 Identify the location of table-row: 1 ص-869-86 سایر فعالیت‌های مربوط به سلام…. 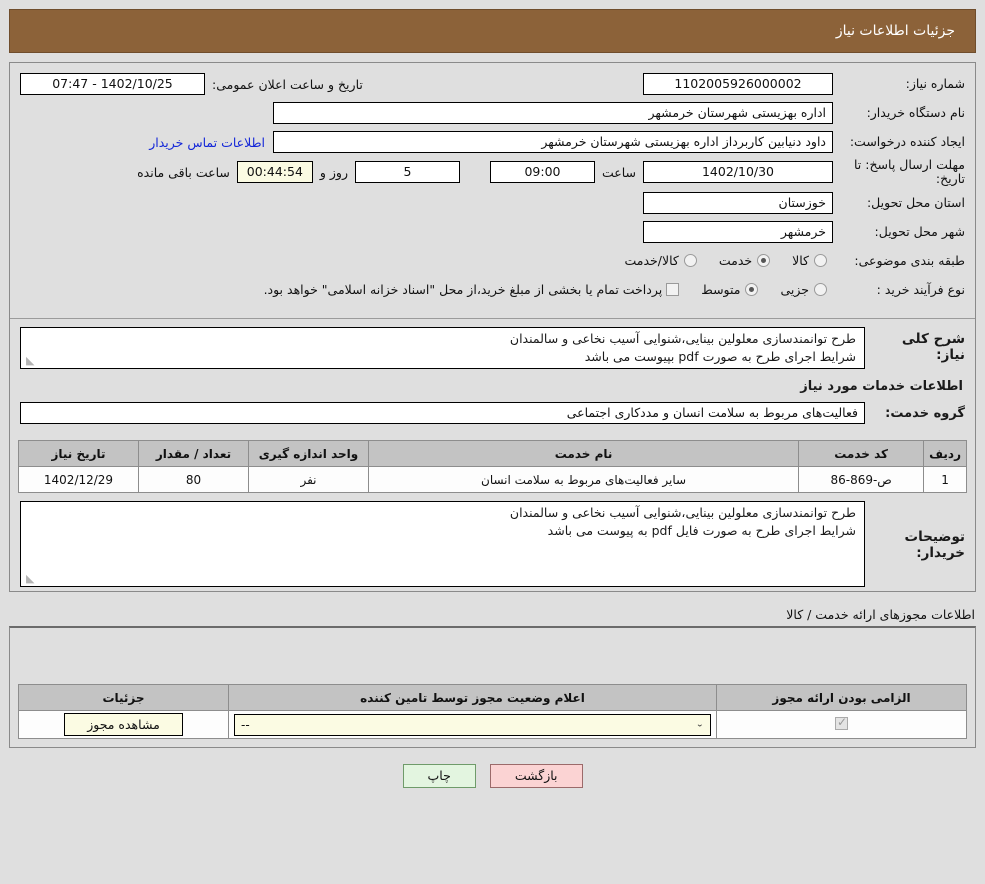
(492, 479).